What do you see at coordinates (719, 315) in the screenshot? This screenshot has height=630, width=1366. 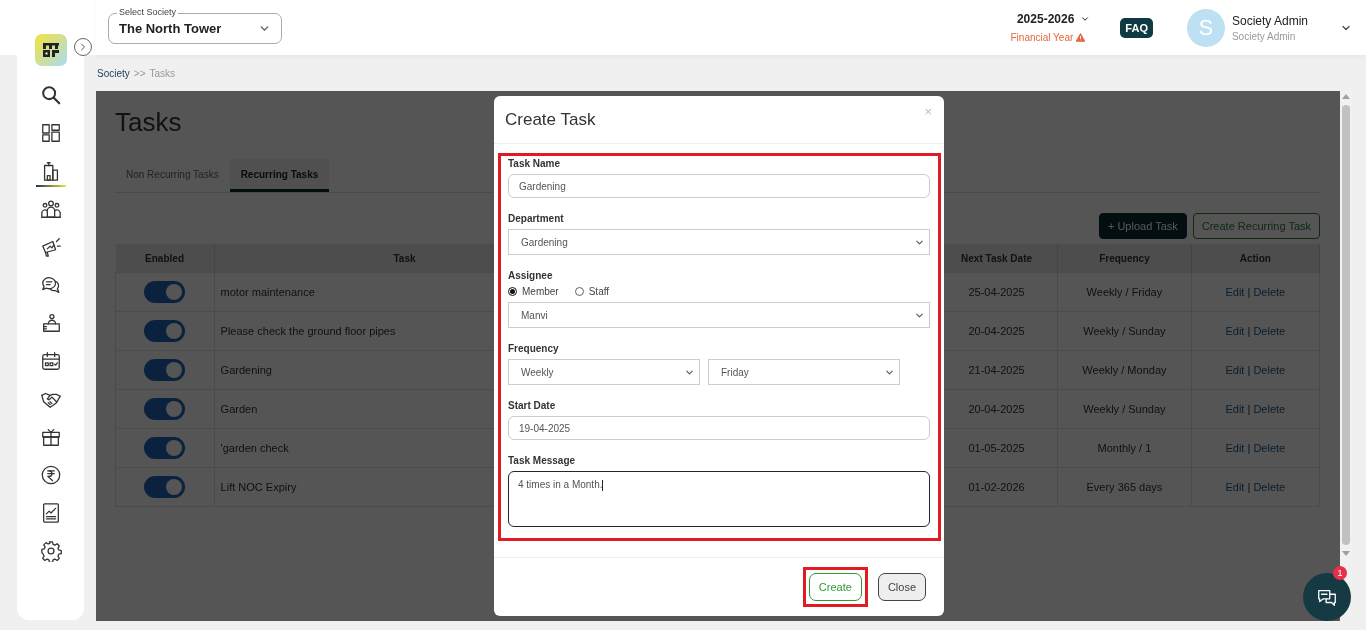 I see `dropdown: Manvi` at bounding box center [719, 315].